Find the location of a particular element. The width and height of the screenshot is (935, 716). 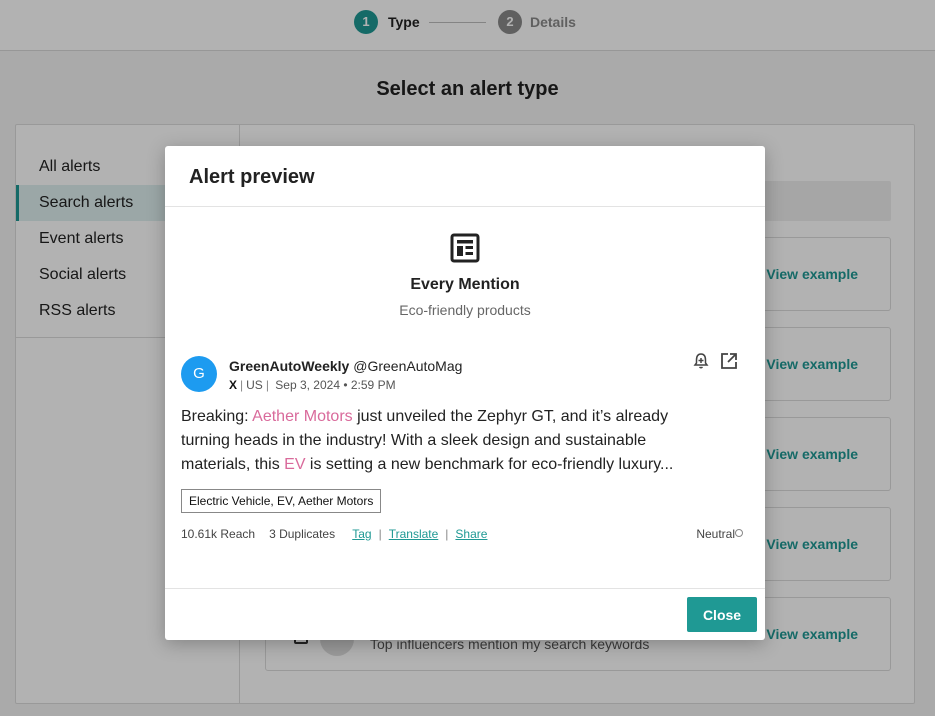

share-link: Share is located at coordinates (471, 534).